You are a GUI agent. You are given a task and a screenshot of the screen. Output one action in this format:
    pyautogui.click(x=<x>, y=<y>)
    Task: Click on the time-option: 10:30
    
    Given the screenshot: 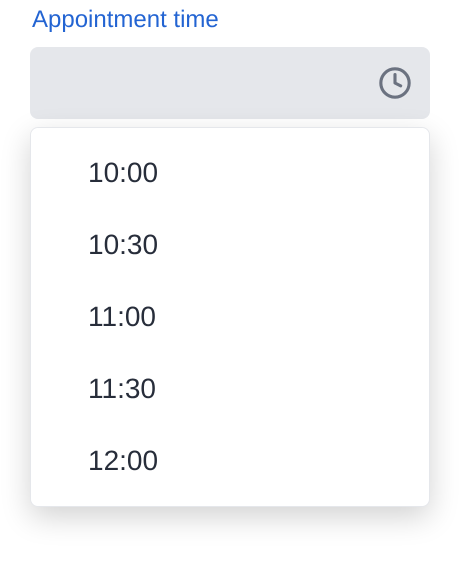 What is the action you would take?
    pyautogui.click(x=230, y=245)
    